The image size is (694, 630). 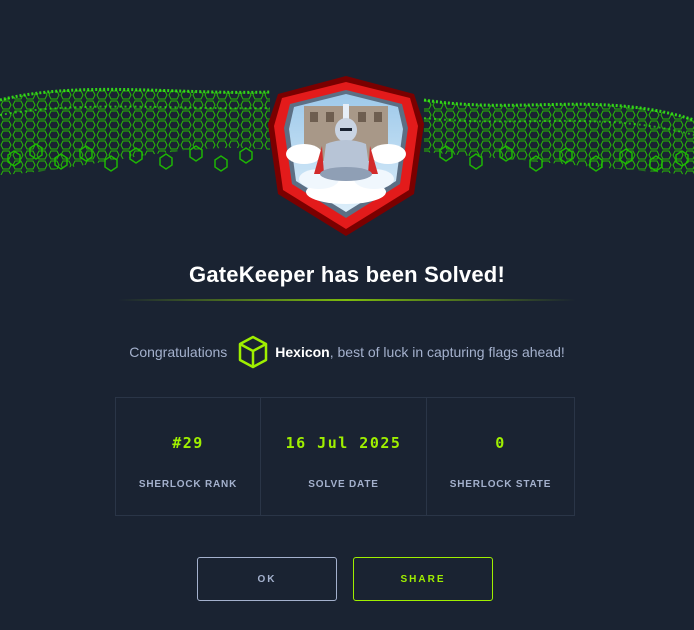 What do you see at coordinates (343, 443) in the screenshot?
I see `stat-solve-date-value: 16 Jul 2025` at bounding box center [343, 443].